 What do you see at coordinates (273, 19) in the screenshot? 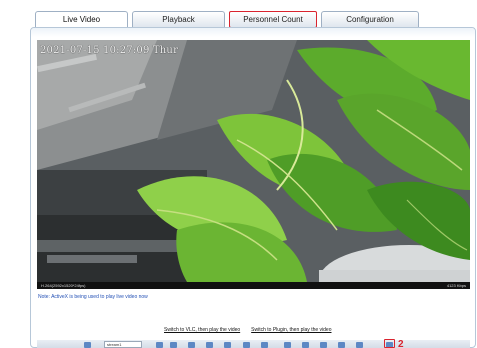
I see `tab-personnel-count: Personnel Count` at bounding box center [273, 19].